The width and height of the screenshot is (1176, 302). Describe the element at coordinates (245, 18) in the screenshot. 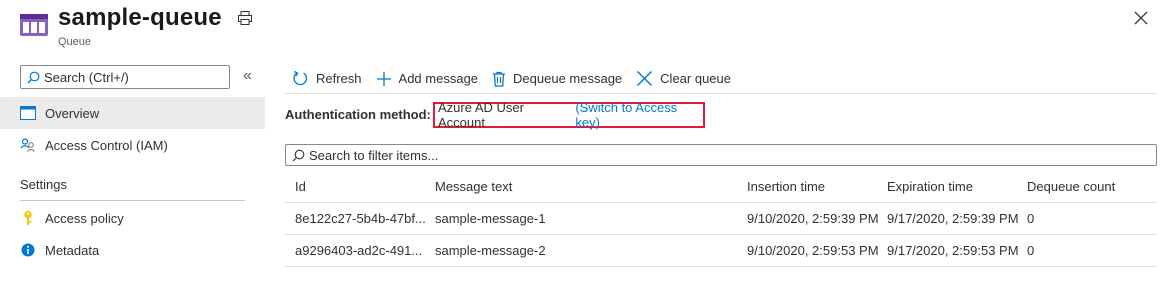

I see `print-icon` at that location.